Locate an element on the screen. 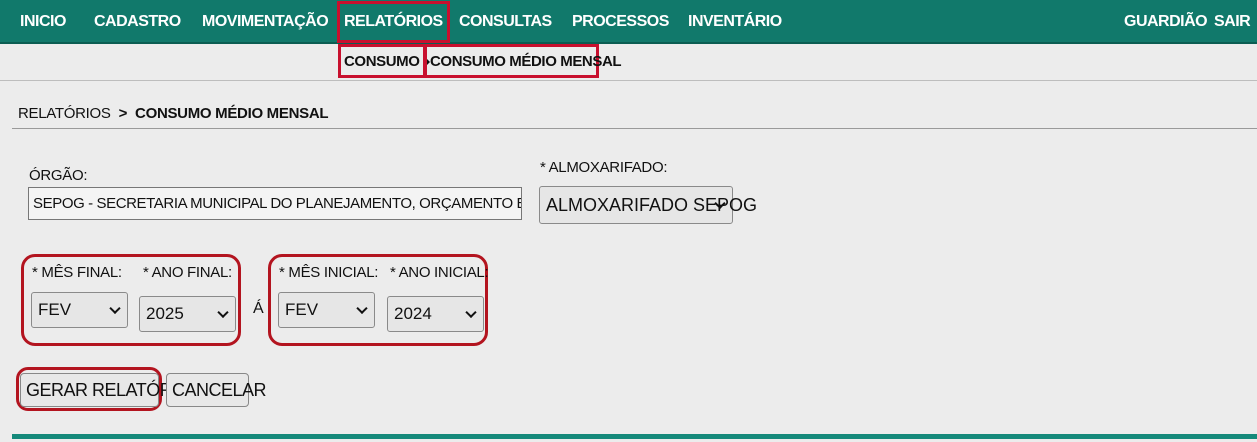  gerar-relatorio-button: GERAR RELATÓRIO is located at coordinates (105, 390).